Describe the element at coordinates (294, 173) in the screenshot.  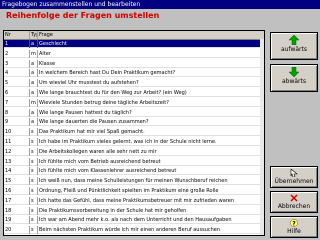
I see `pointer-icon` at that location.